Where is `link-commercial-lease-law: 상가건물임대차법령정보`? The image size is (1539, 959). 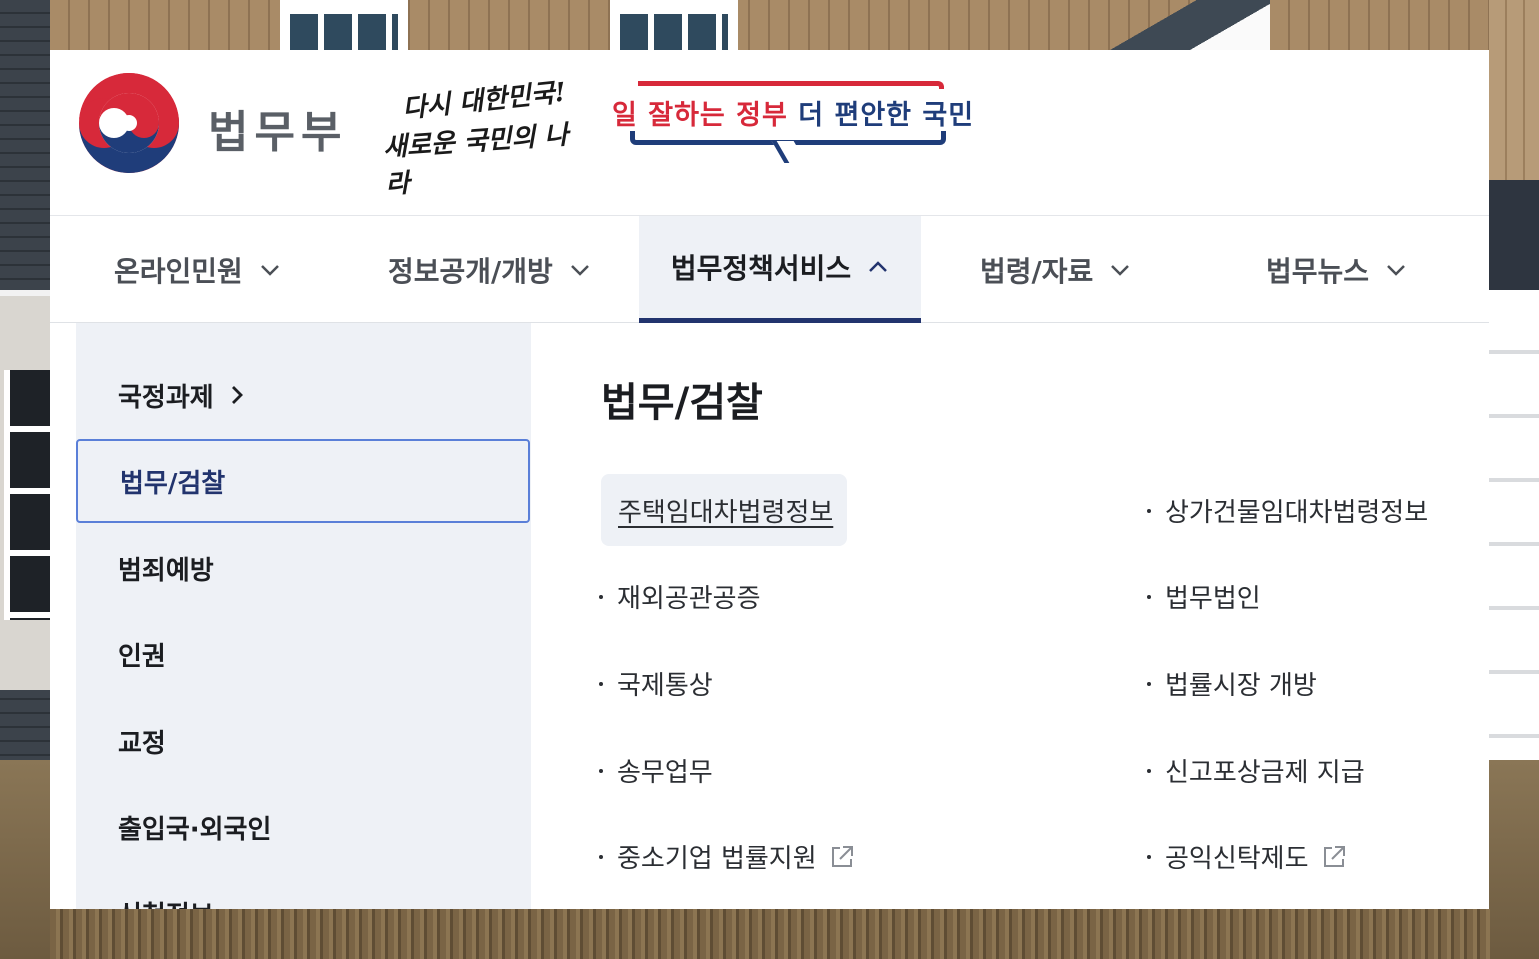
link-commercial-lease-law: 상가건물임대차법령정보 is located at coordinates (1287, 510).